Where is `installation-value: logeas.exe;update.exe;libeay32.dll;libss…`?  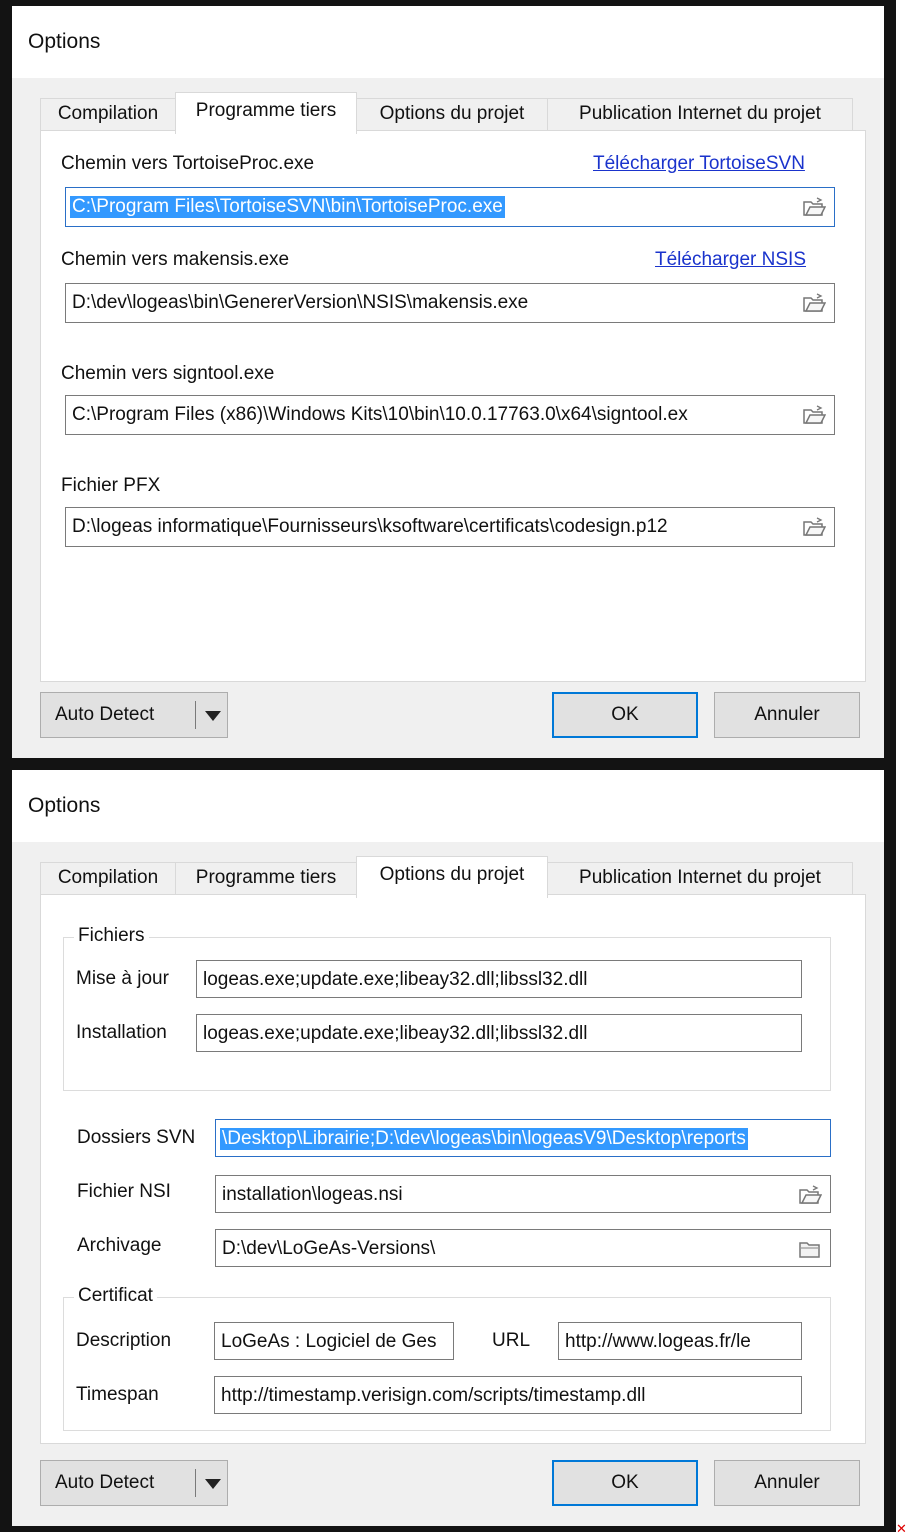 installation-value: logeas.exe;update.exe;libeay32.dll;libss… is located at coordinates (395, 1033).